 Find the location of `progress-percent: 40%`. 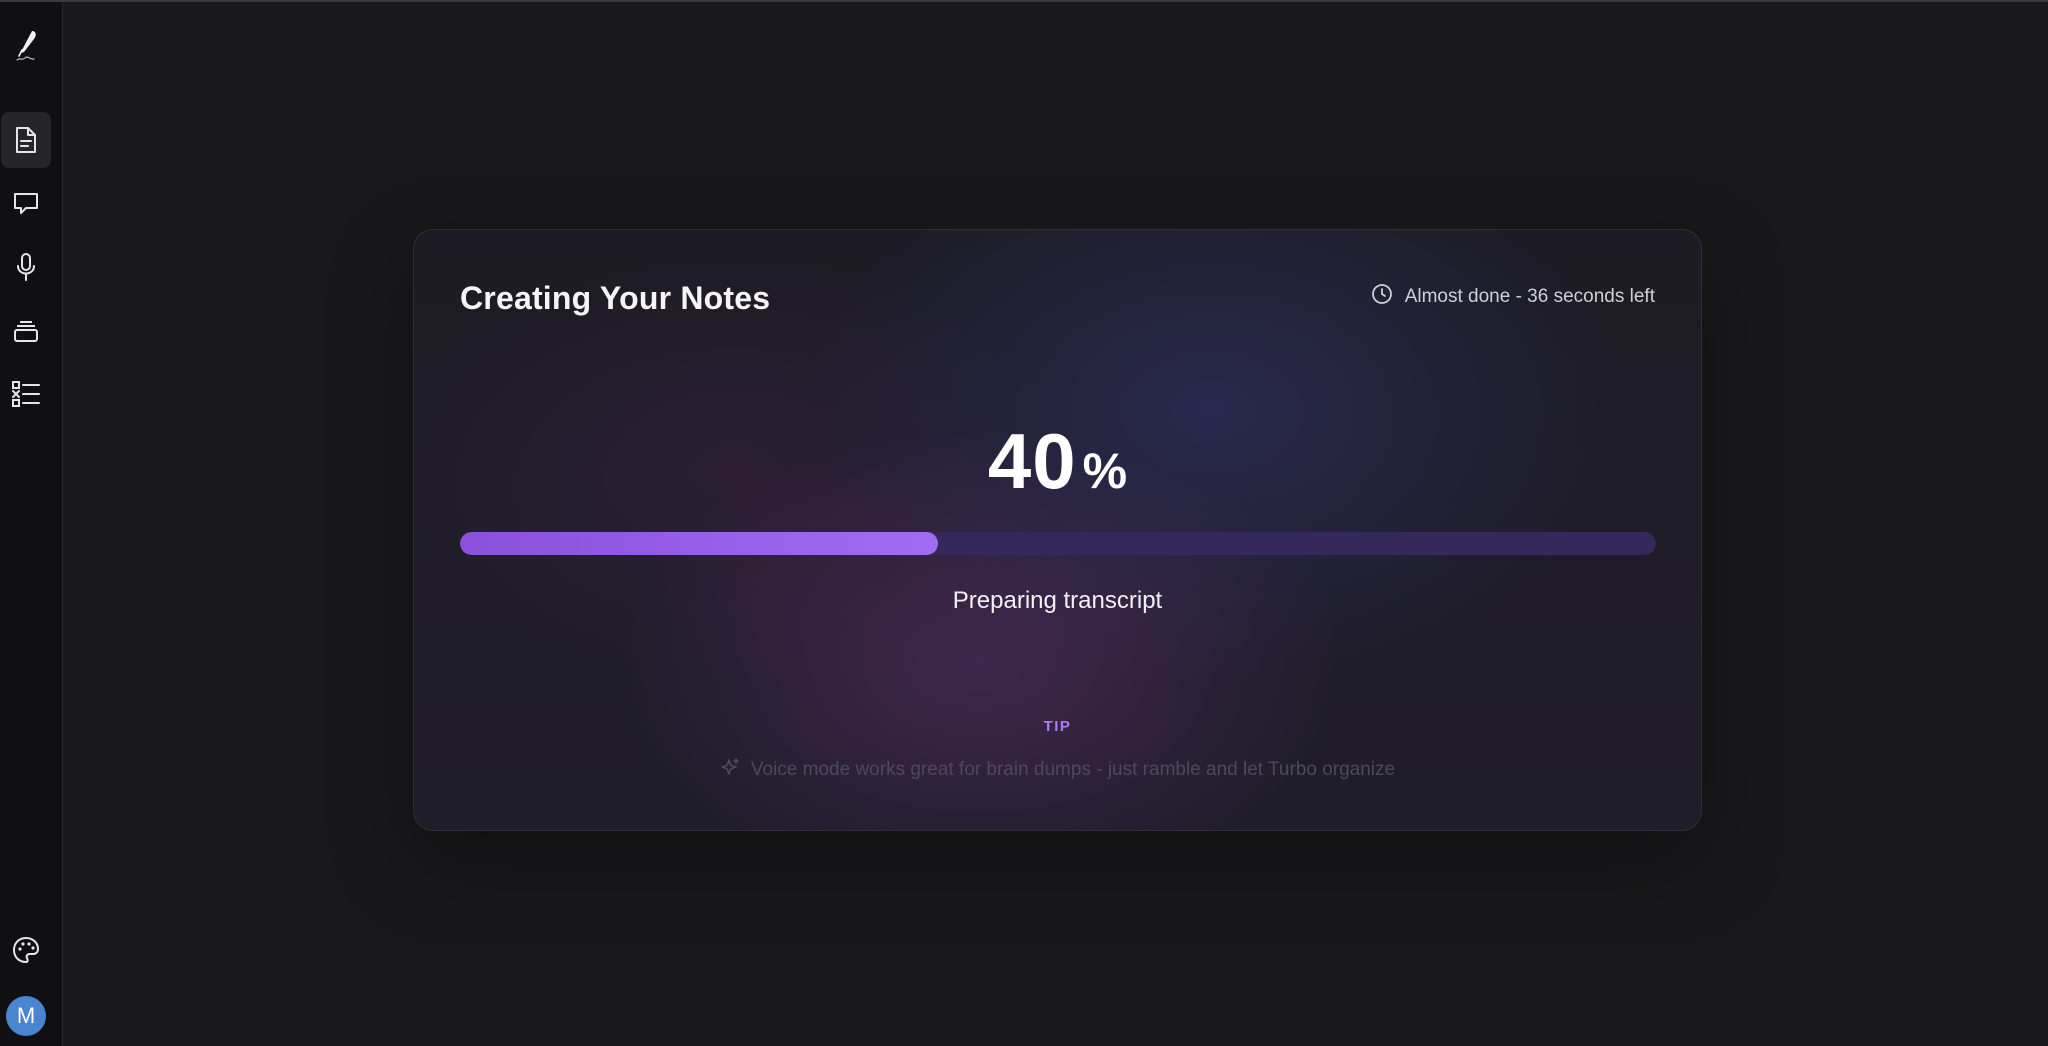

progress-percent: 40% is located at coordinates (1057, 461).